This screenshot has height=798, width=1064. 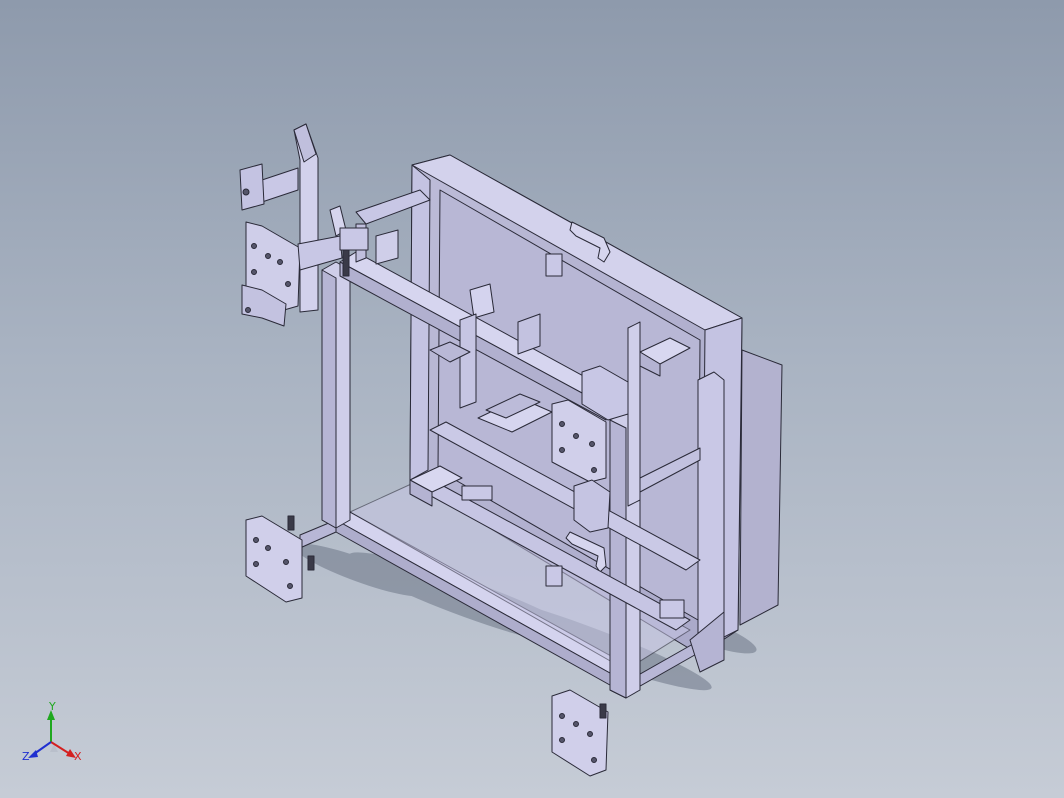 What do you see at coordinates (280, 185) in the screenshot?
I see `upper-handle-crossbar` at bounding box center [280, 185].